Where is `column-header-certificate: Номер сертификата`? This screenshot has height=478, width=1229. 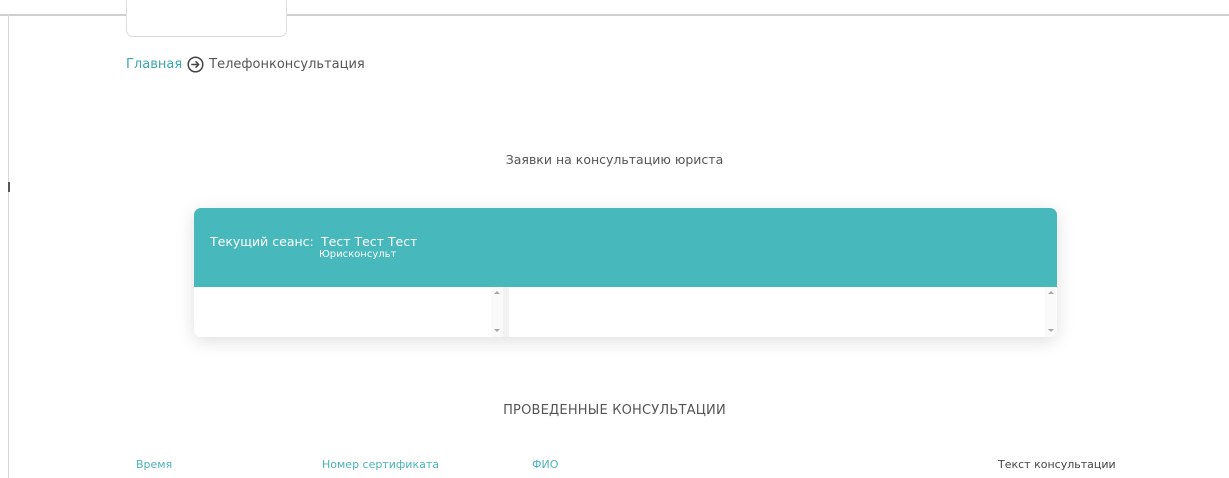
column-header-certificate: Номер сертификата is located at coordinates (380, 464).